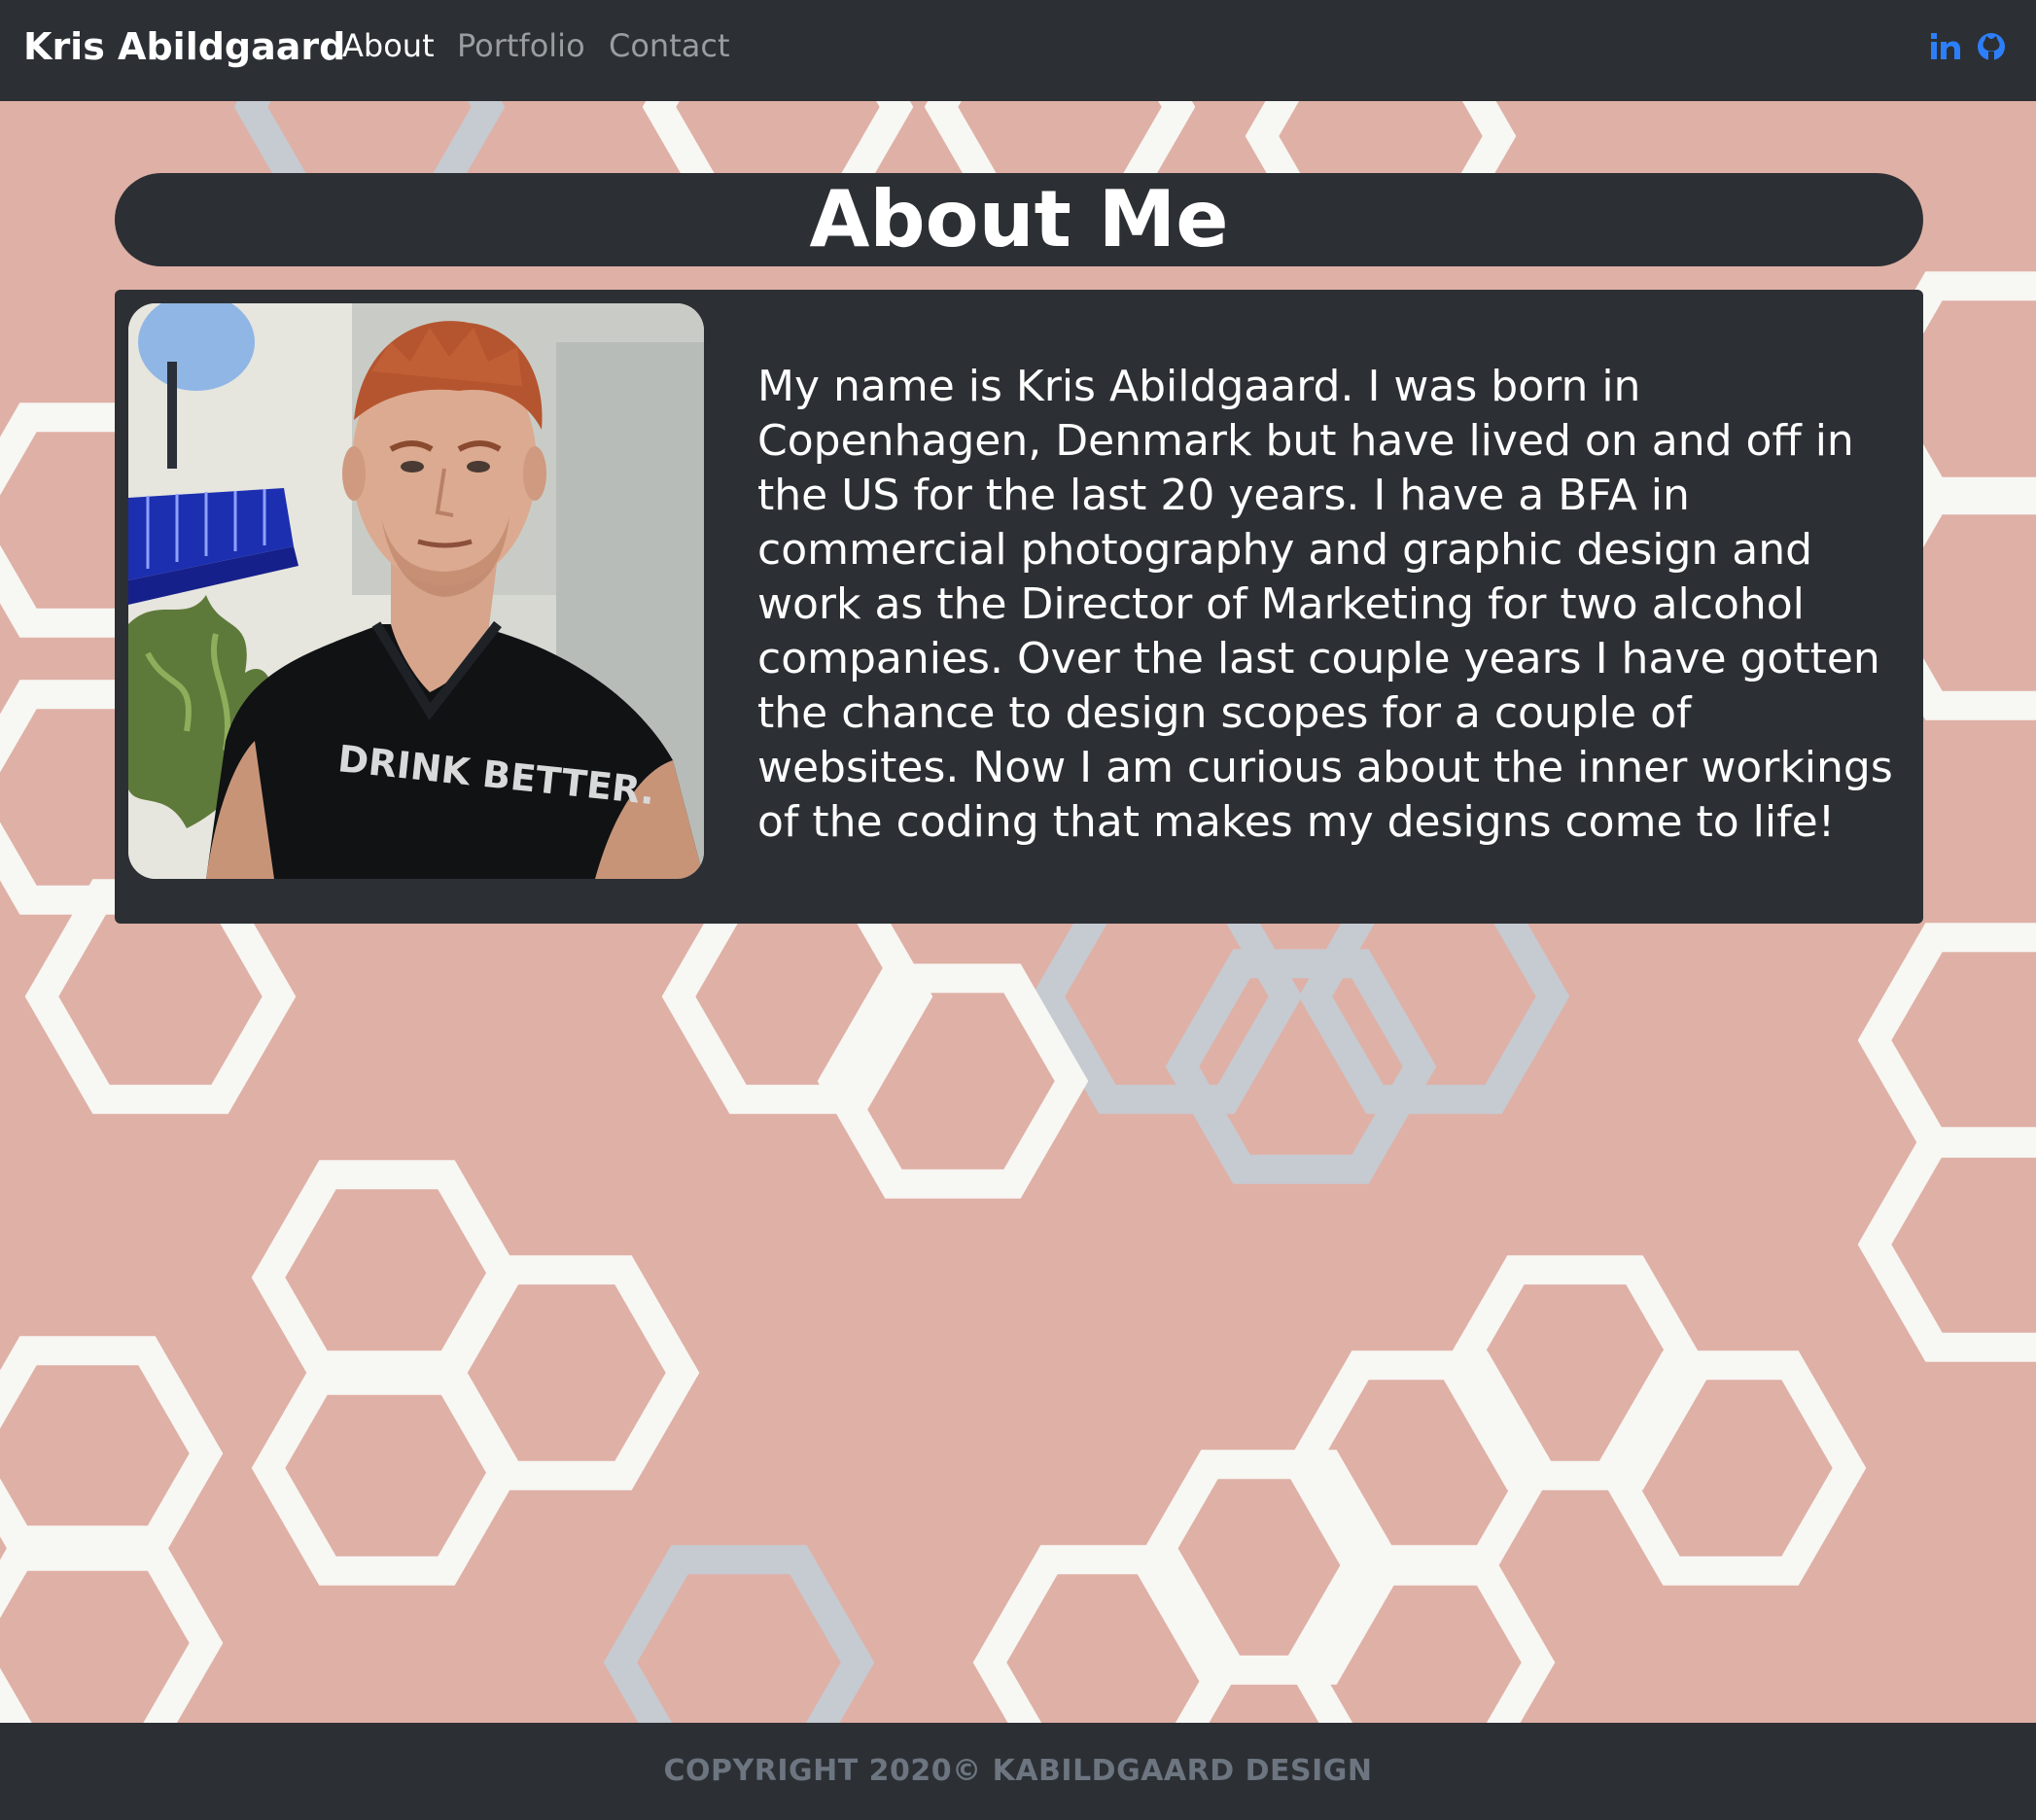  What do you see at coordinates (1018, 50) in the screenshot?
I see `navbar: Kris Abildgaard About Portfolio Contact` at bounding box center [1018, 50].